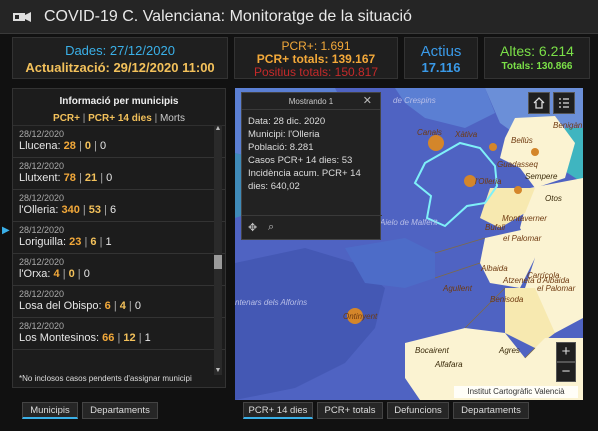 Image resolution: width=598 pixels, height=431 pixels. I want to click on row-values: Llucena: 28 | 0 | 0, so click(63, 146).